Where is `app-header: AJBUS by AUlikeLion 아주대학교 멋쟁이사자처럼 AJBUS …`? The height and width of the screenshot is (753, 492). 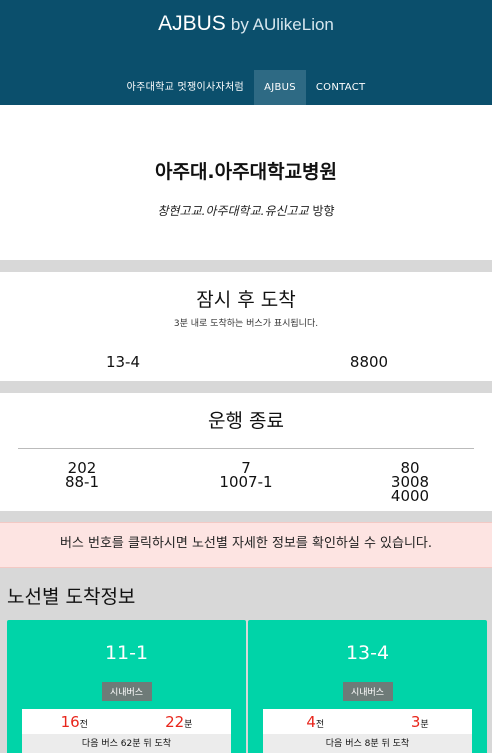 app-header: AJBUS by AUlikeLion 아주대학교 멋쟁이사자처럼 AJBUS … is located at coordinates (246, 52).